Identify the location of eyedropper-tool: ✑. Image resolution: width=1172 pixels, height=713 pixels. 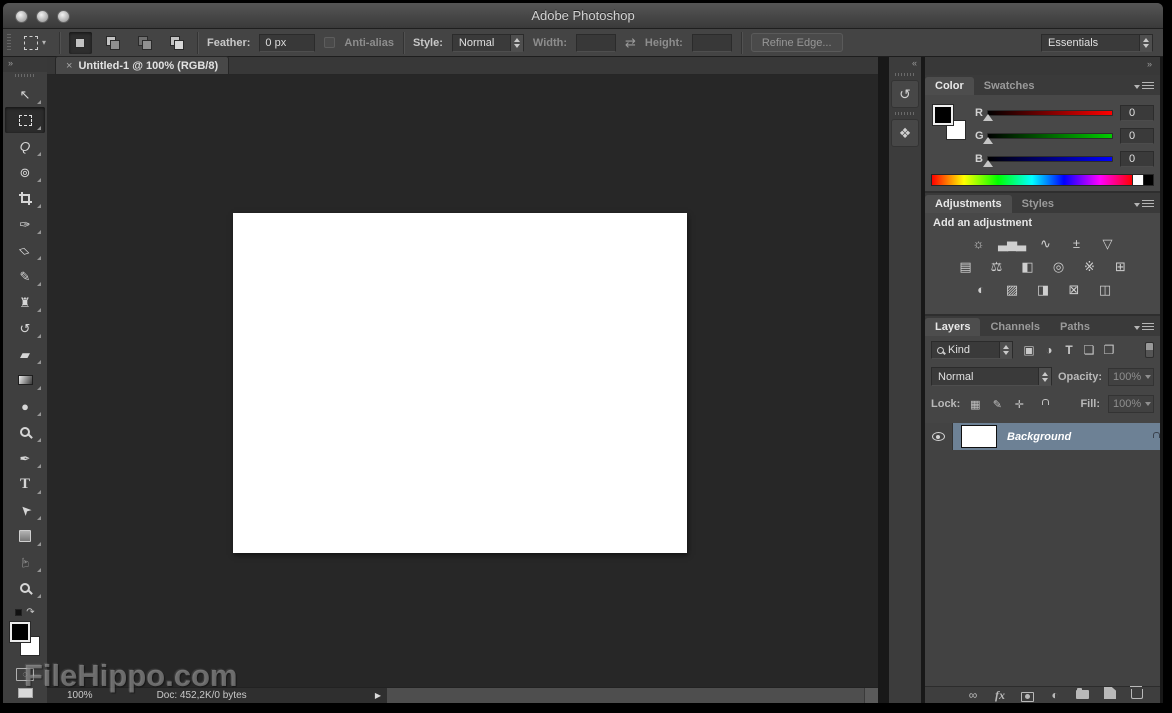
(25, 224).